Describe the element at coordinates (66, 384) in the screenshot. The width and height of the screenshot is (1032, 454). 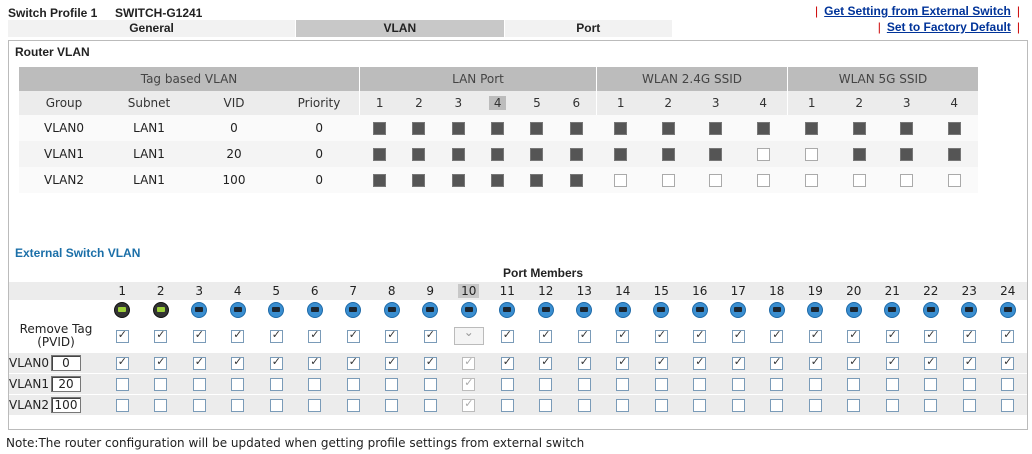
I see `vid-input: 20` at that location.